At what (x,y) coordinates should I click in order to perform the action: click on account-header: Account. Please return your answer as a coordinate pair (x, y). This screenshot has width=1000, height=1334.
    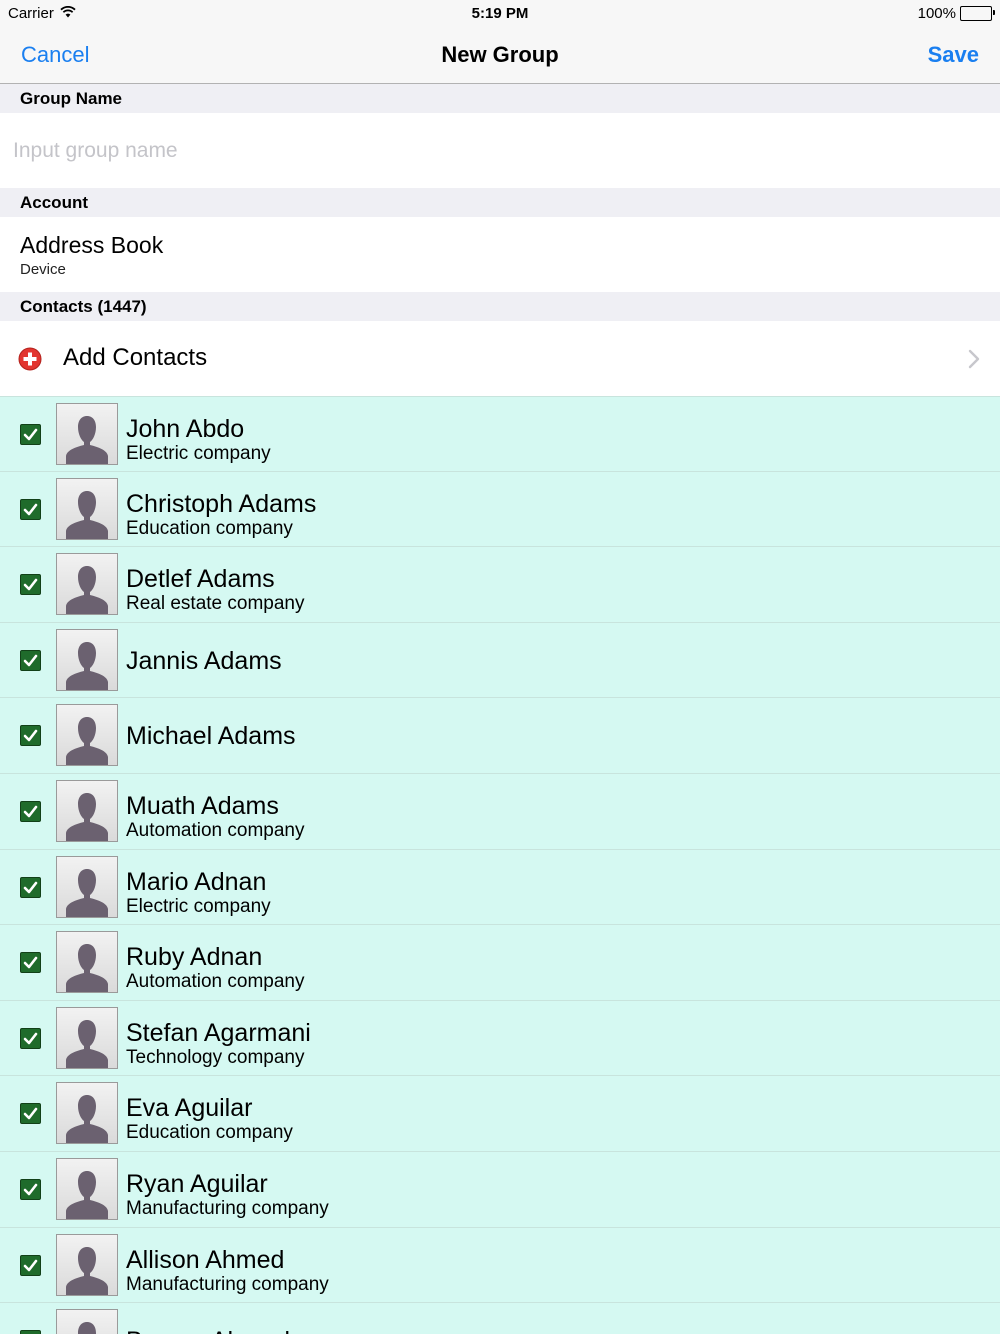
    Looking at the image, I should click on (500, 202).